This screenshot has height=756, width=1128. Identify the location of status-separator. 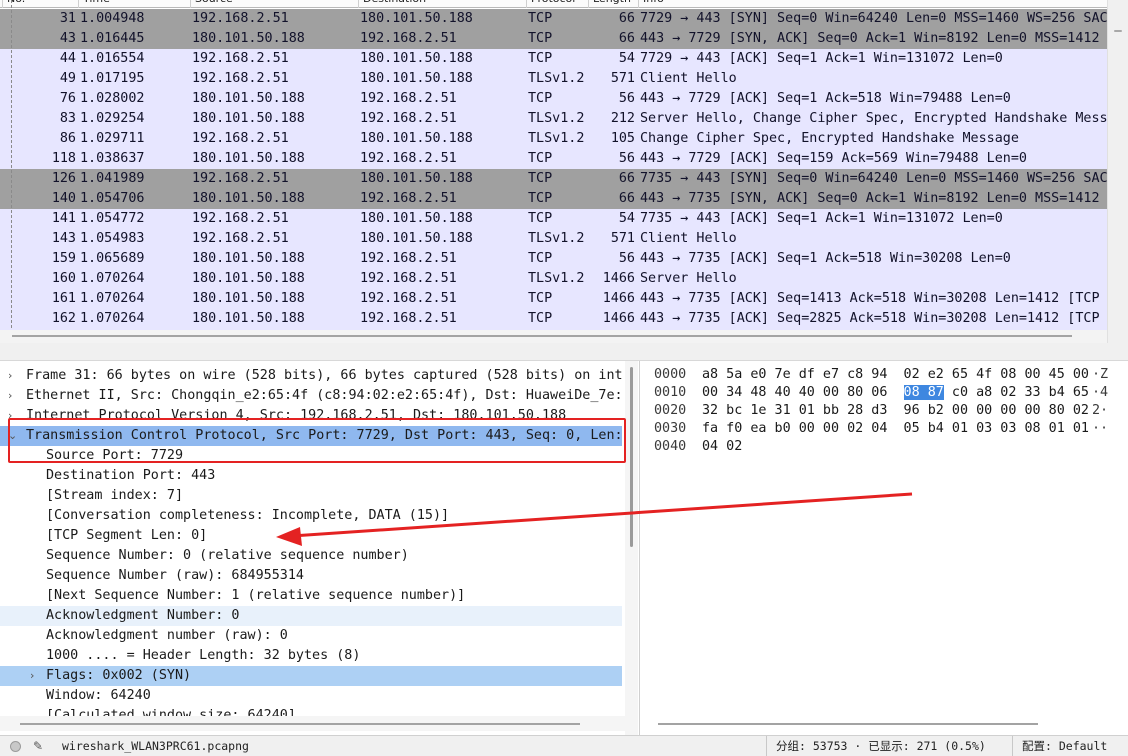
(766, 746).